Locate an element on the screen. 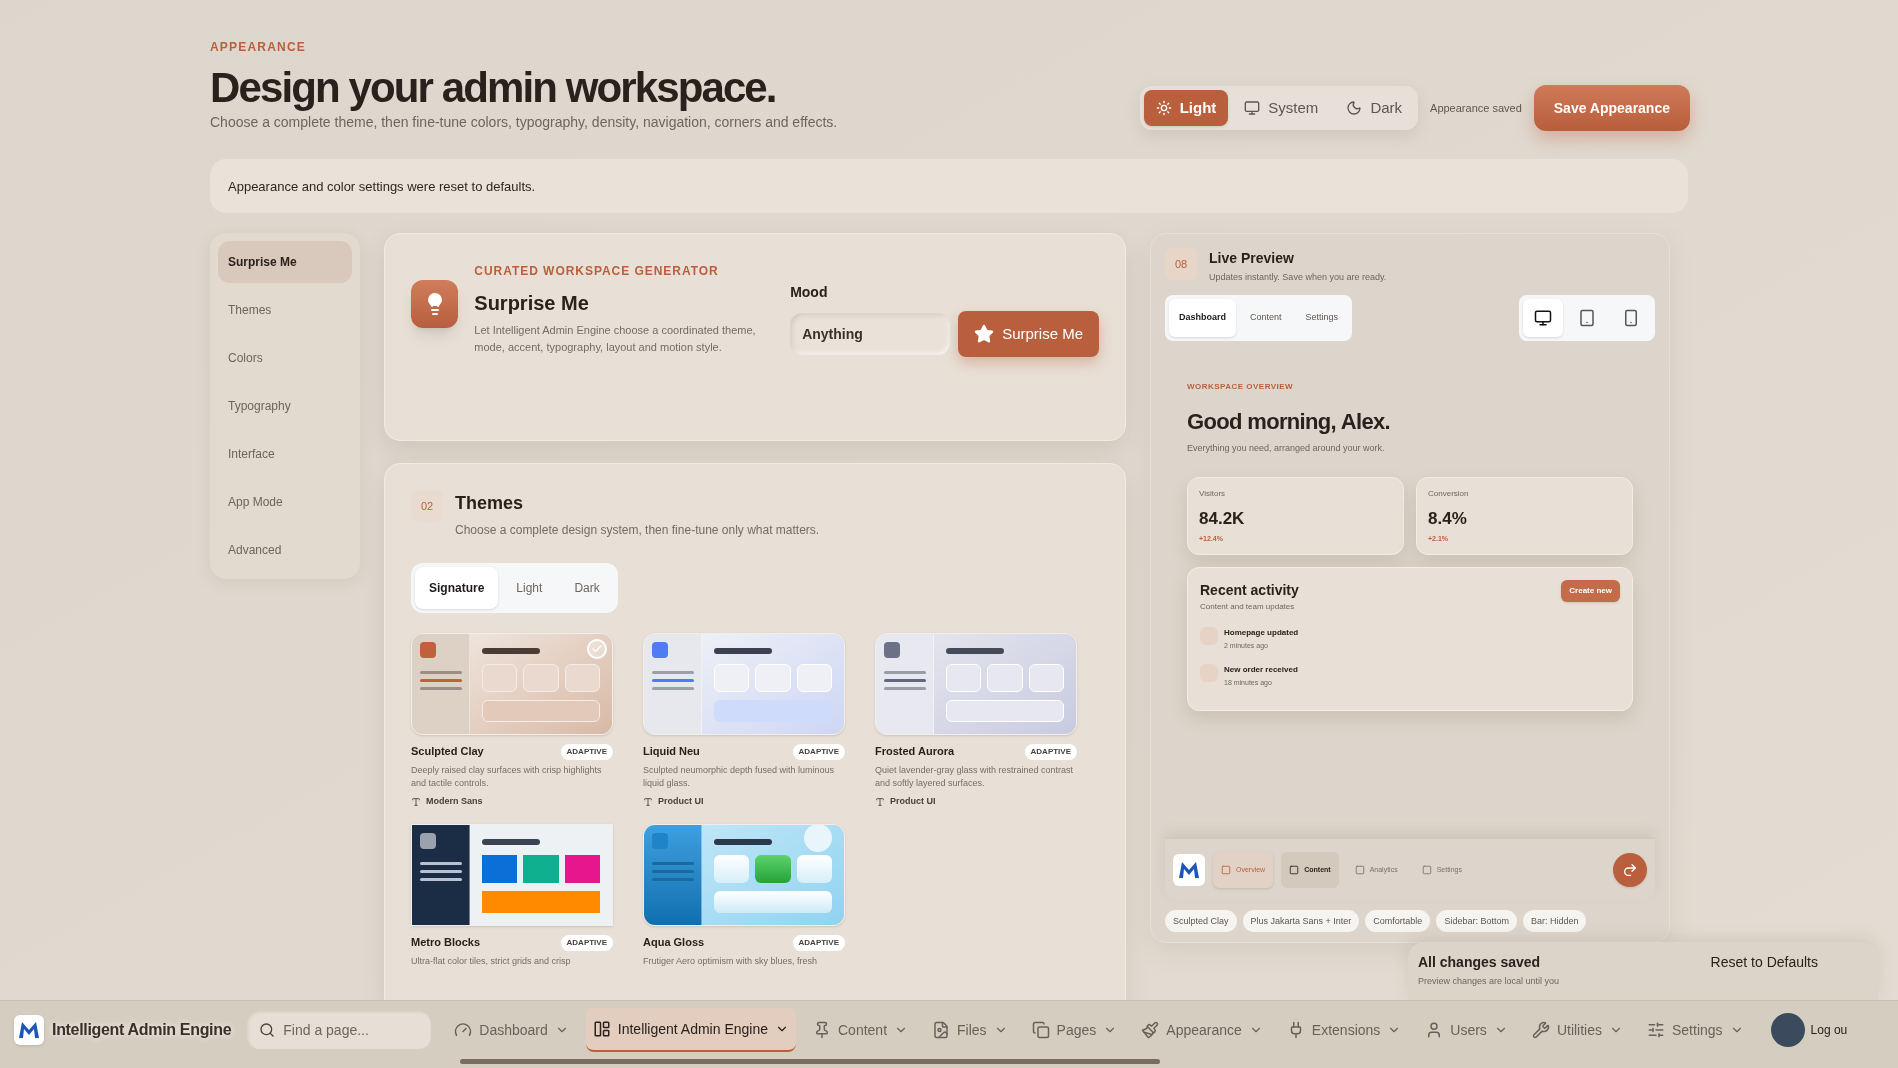  monitor-icon is located at coordinates (1252, 108).